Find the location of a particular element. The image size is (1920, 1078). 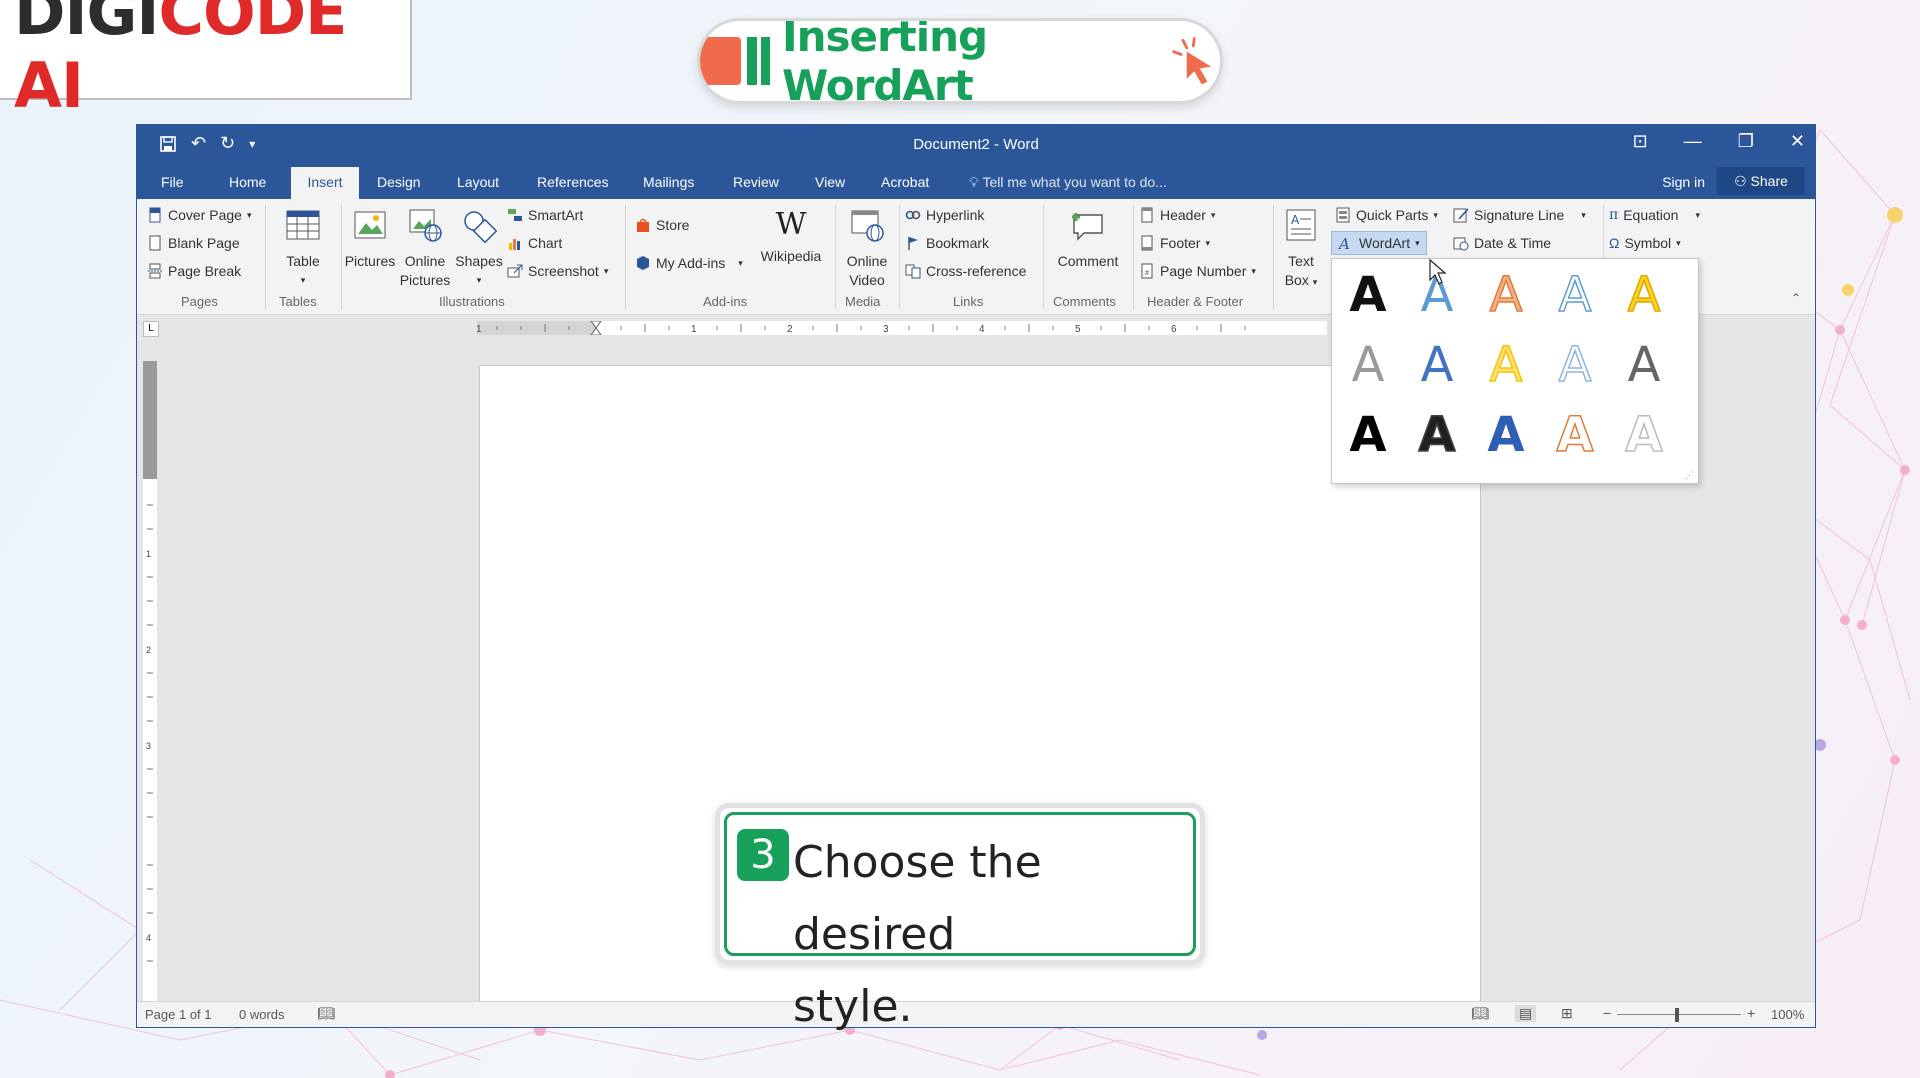

wordart-style-13: A is located at coordinates (1505, 435).